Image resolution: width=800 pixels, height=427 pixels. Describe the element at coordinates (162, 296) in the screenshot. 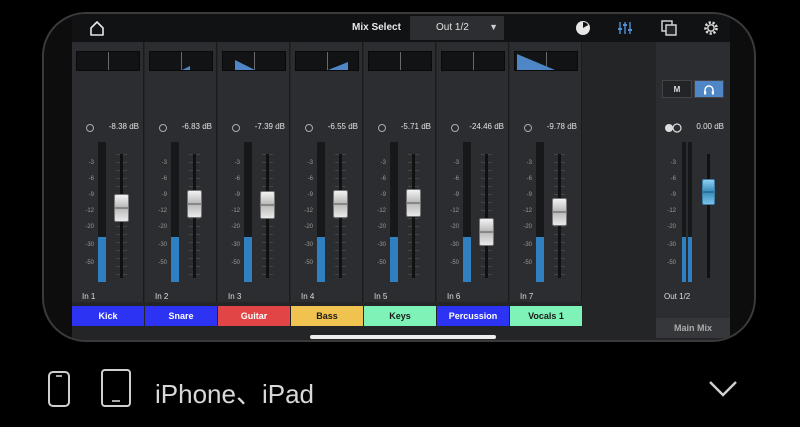

I see `channel-input-label: In 2` at that location.